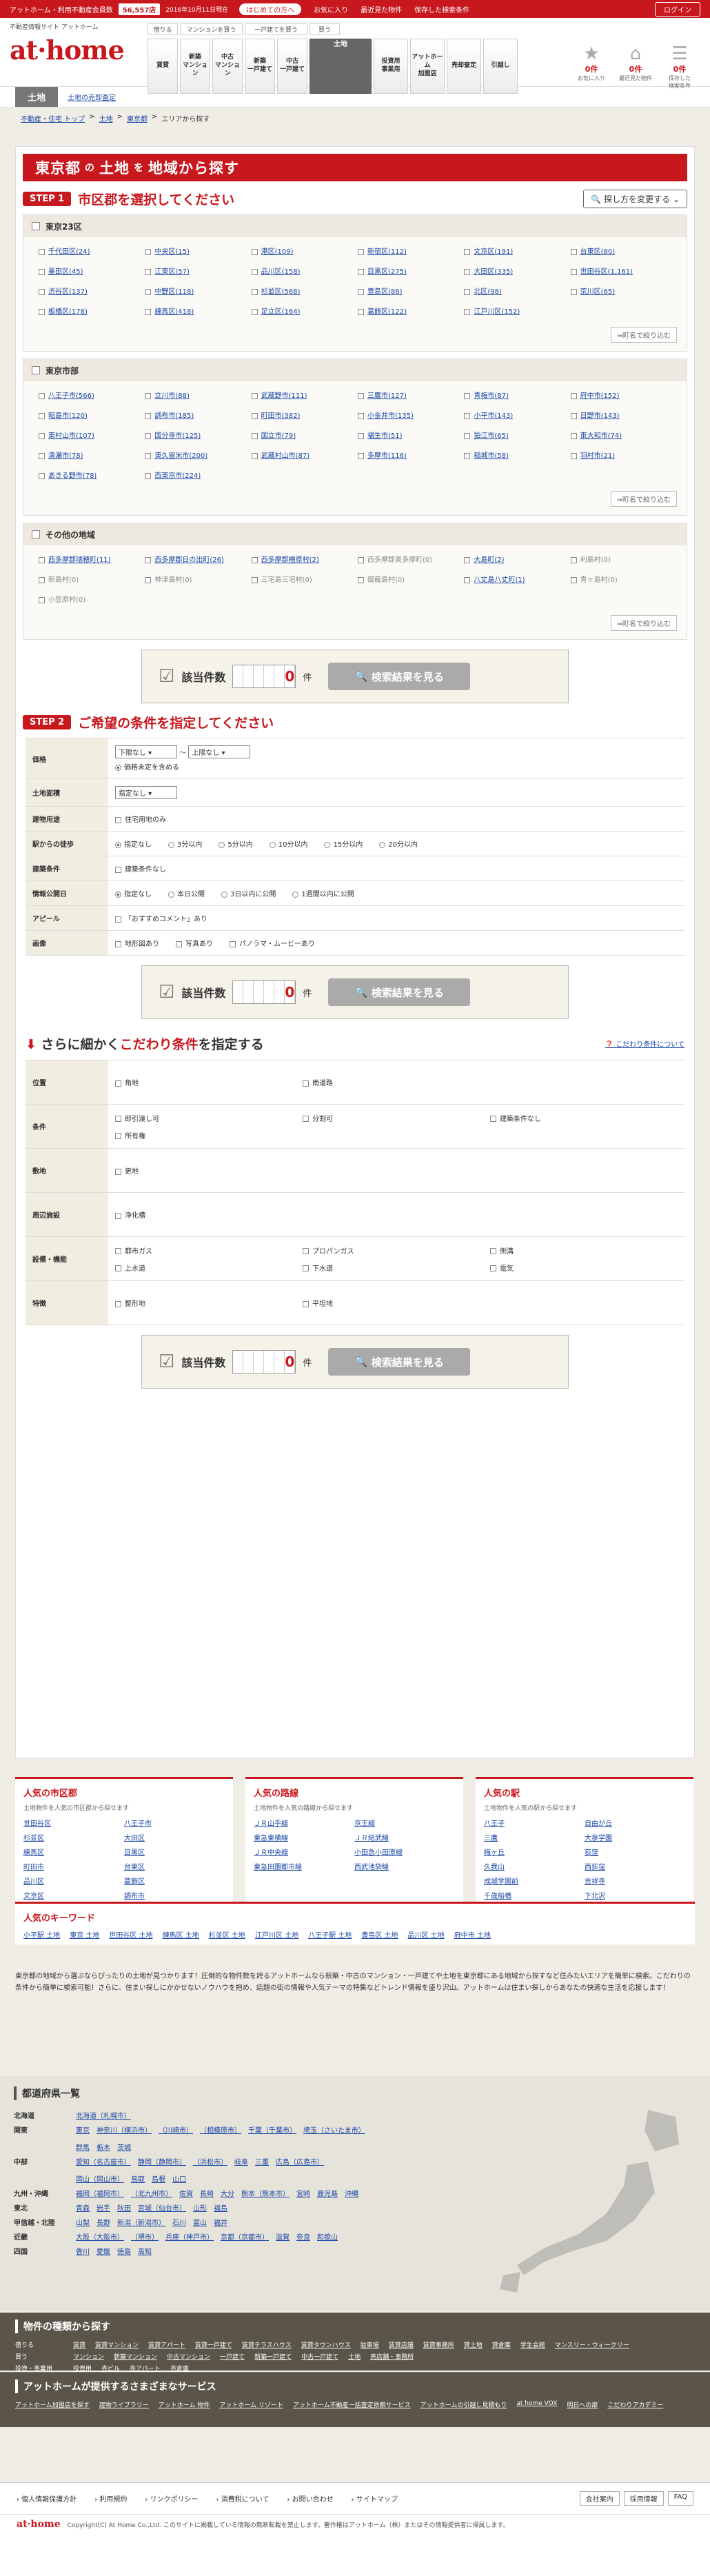 The image size is (710, 2576). What do you see at coordinates (304, 310) in the screenshot?
I see `area-item: 足立区(164)` at bounding box center [304, 310].